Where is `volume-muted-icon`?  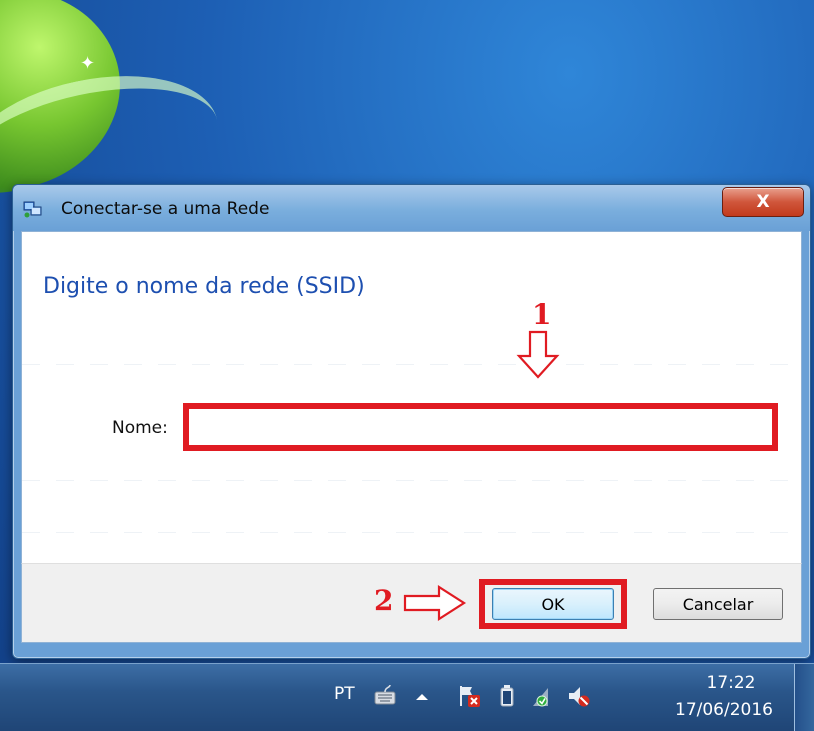 volume-muted-icon is located at coordinates (579, 696).